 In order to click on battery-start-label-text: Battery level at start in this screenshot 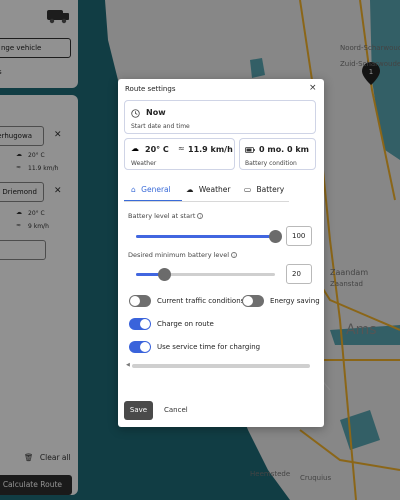, I will do `click(162, 216)`.